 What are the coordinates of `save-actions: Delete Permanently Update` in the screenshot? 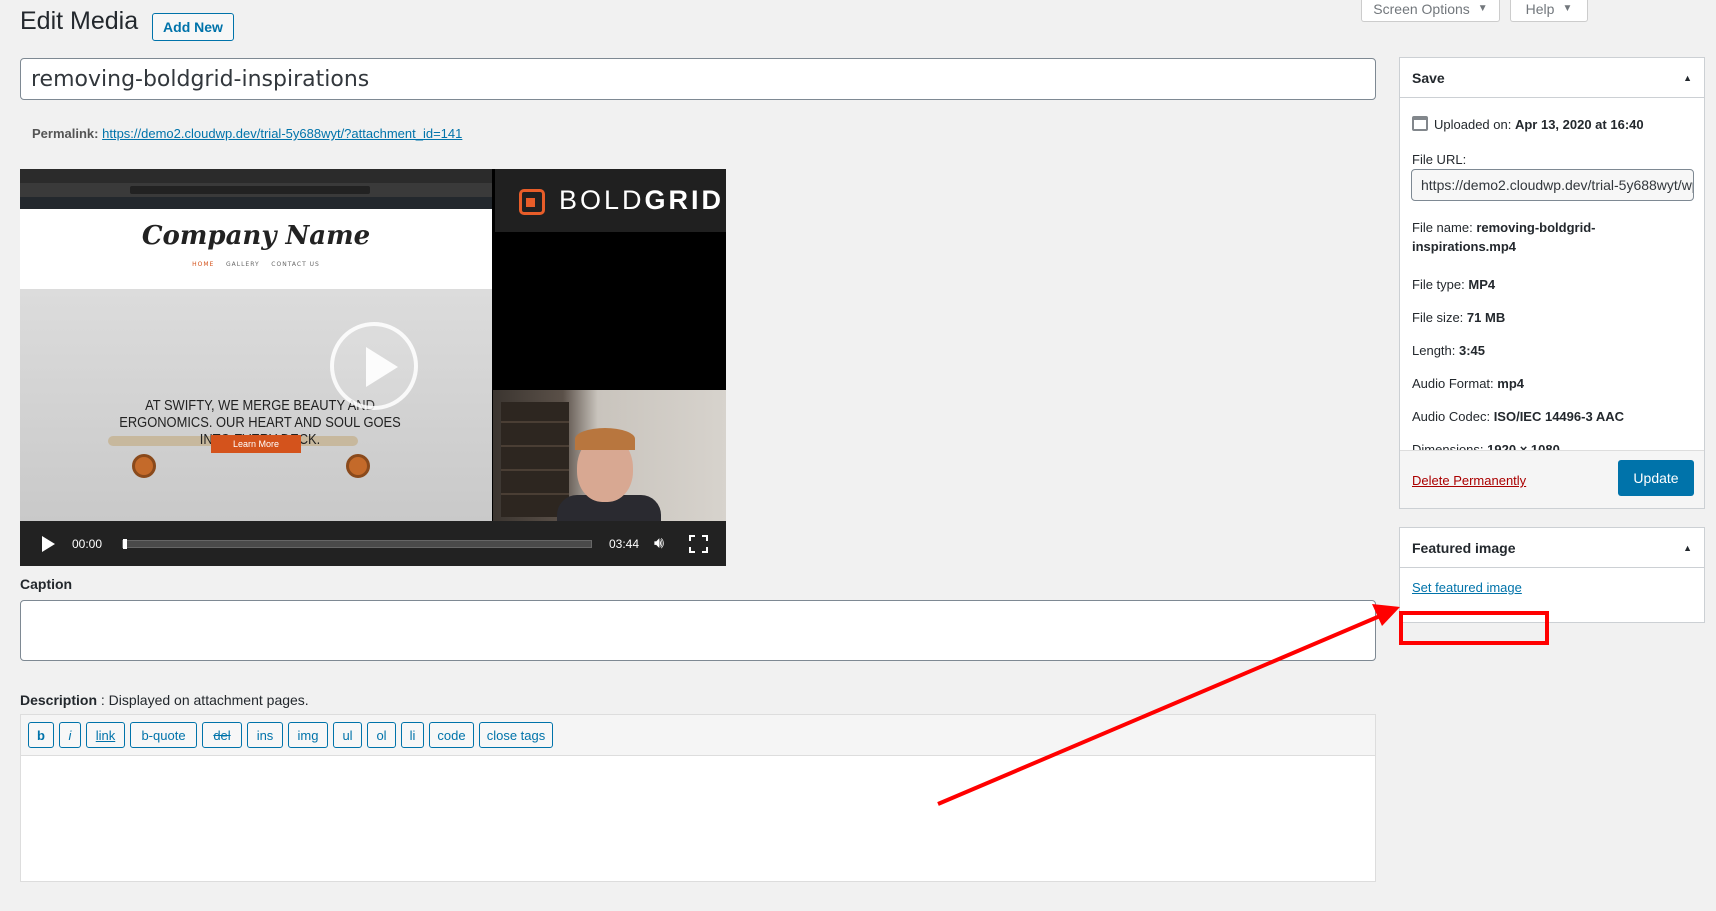 It's located at (1552, 479).